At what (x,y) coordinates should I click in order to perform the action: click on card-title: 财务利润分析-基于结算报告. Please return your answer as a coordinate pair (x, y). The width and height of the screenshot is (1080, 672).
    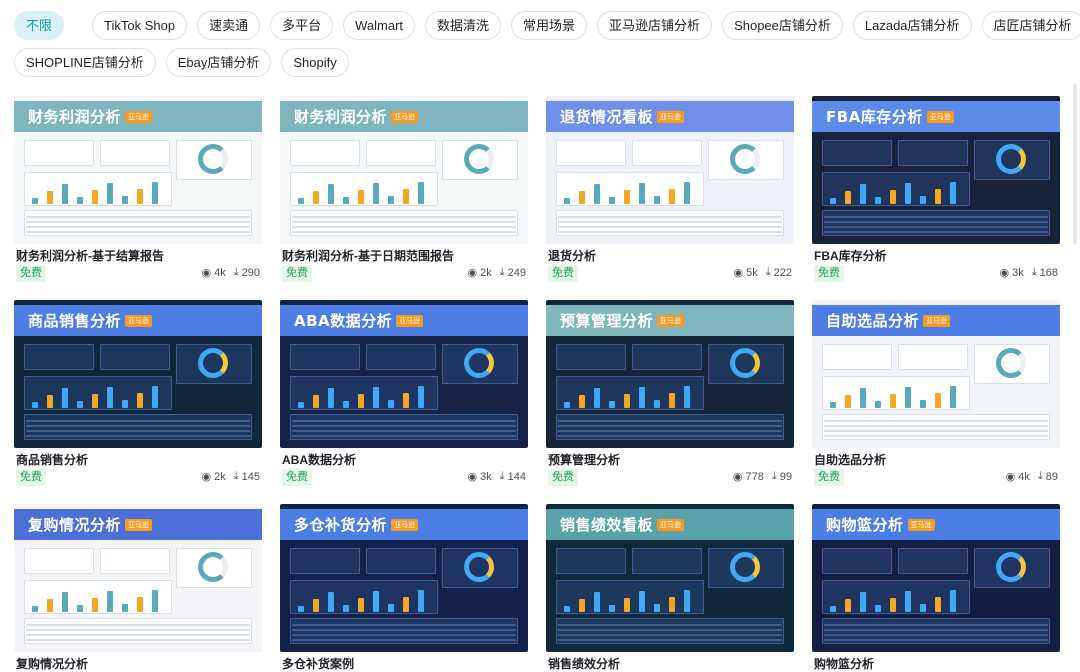
    Looking at the image, I should click on (90, 255).